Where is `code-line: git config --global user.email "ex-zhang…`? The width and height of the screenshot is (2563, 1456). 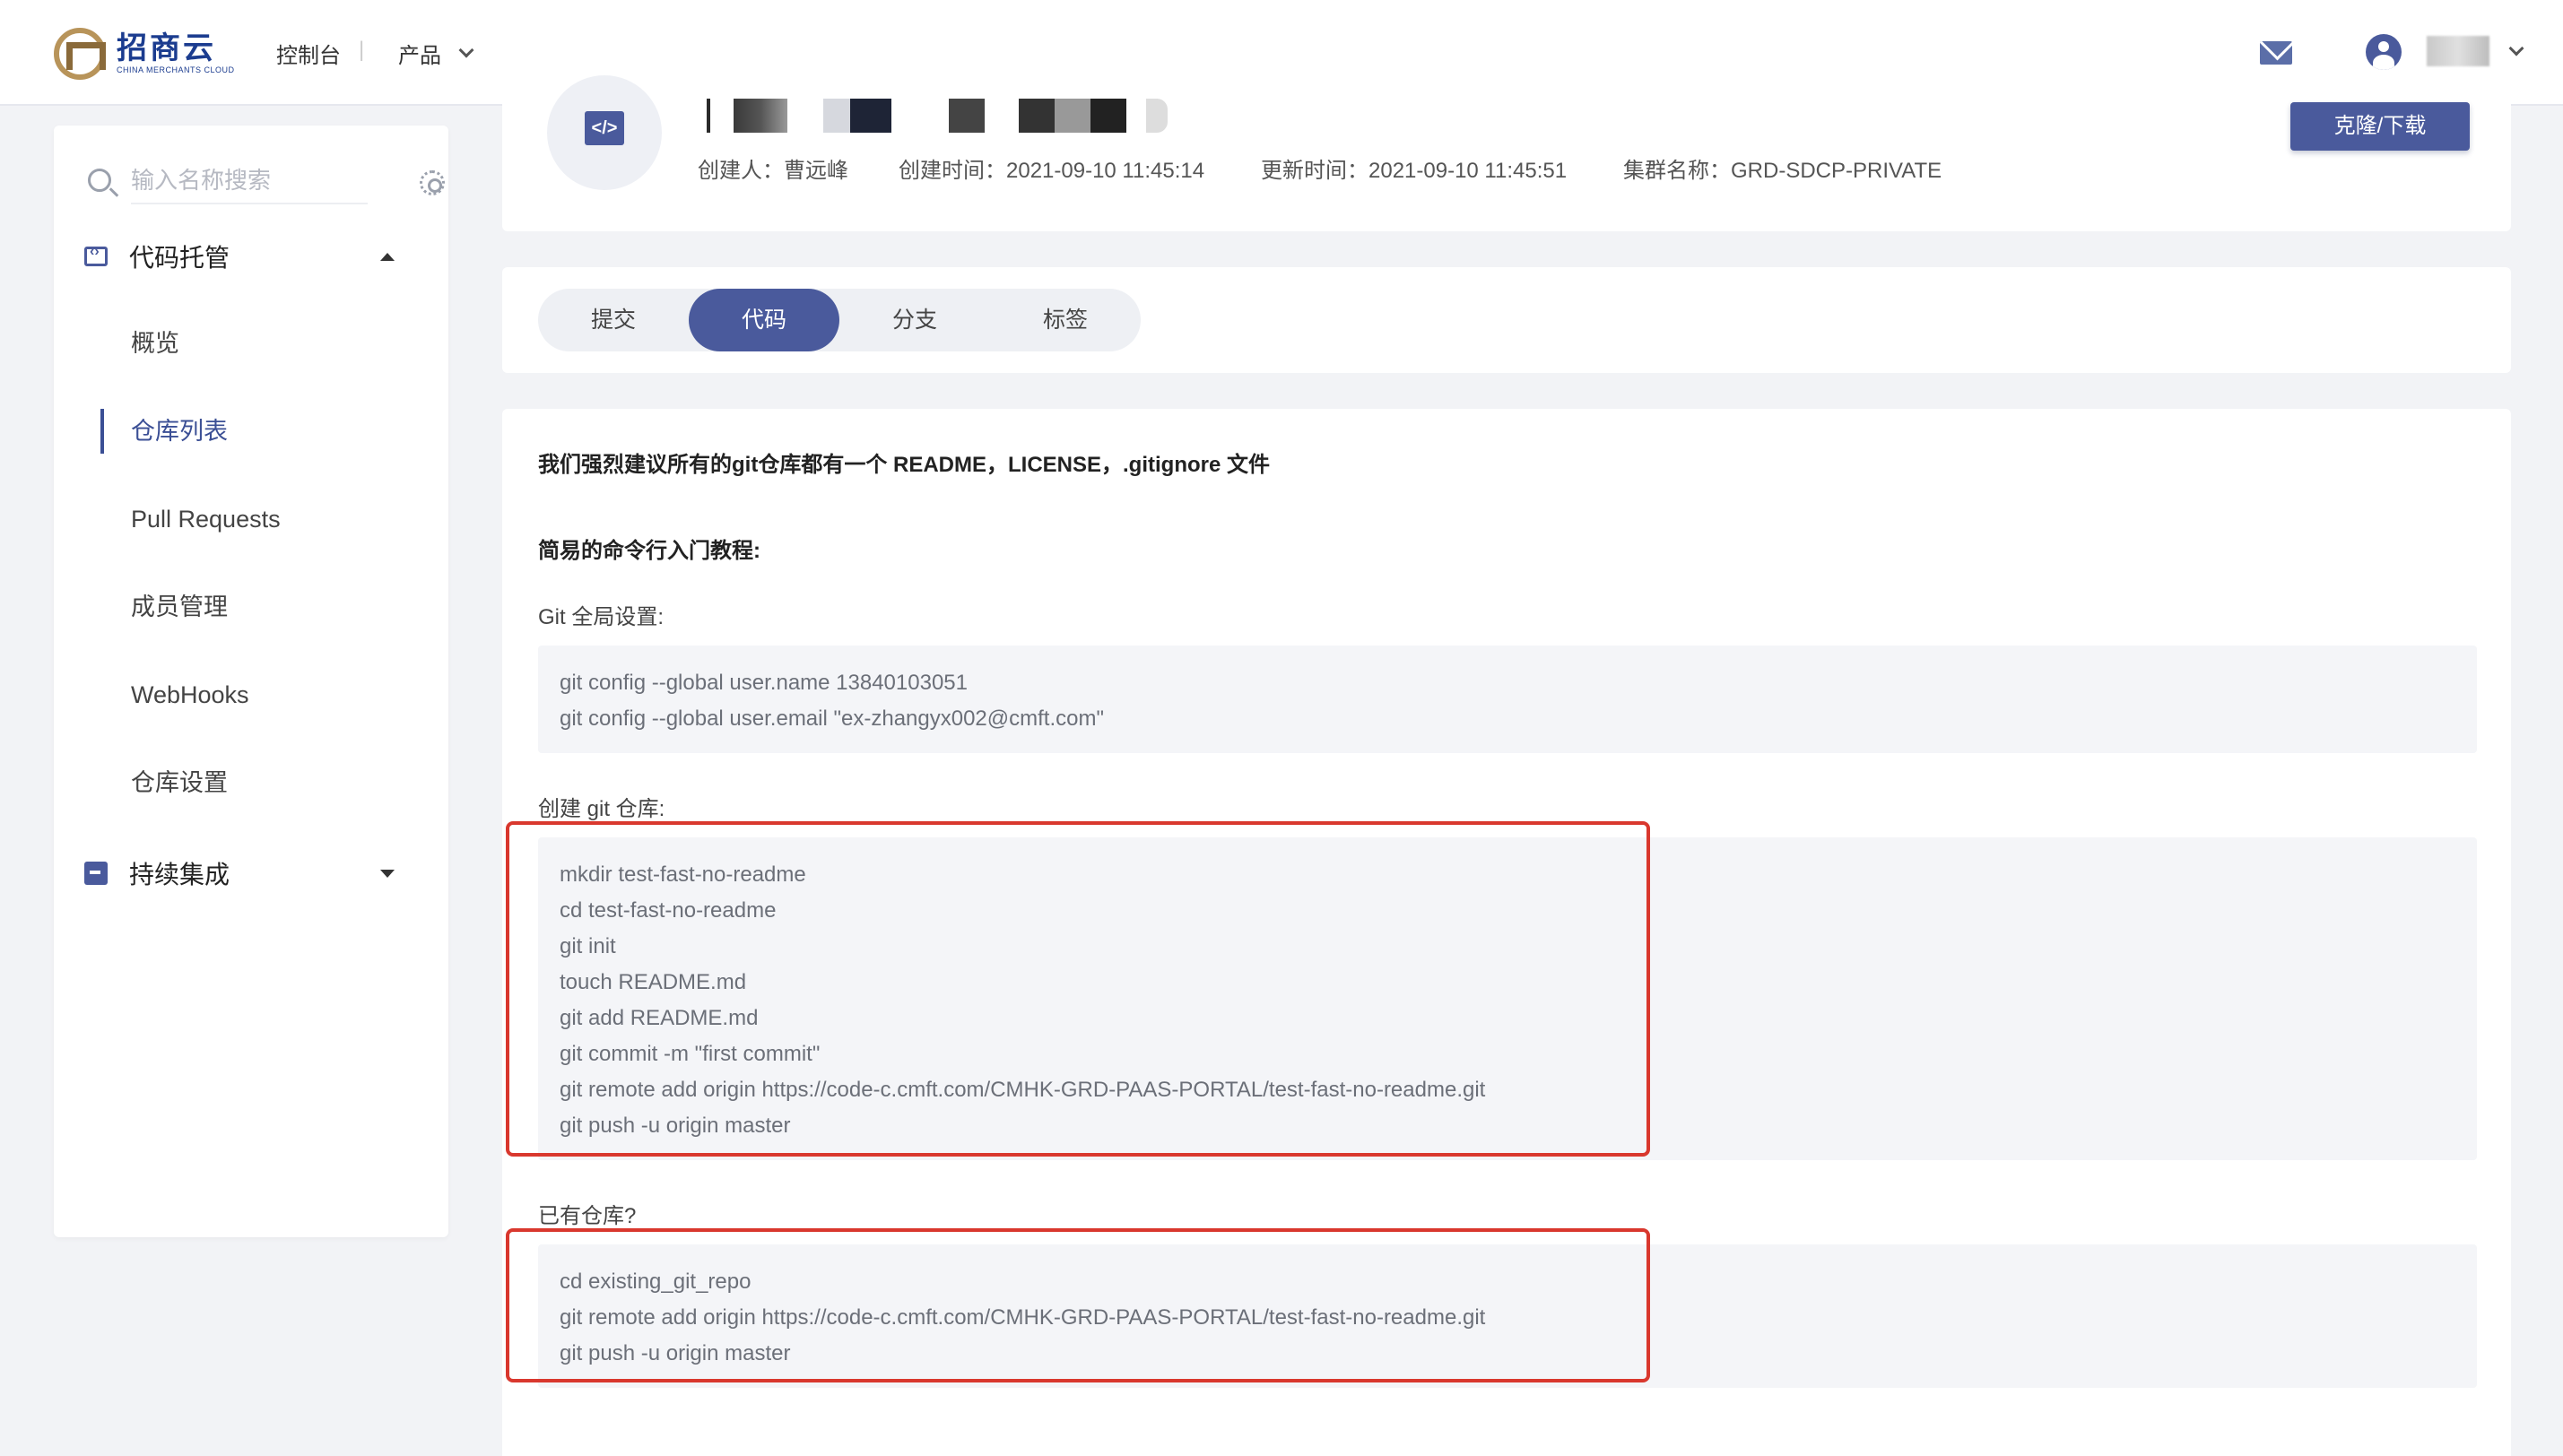 code-line: git config --global user.email "ex-zhang… is located at coordinates (832, 718).